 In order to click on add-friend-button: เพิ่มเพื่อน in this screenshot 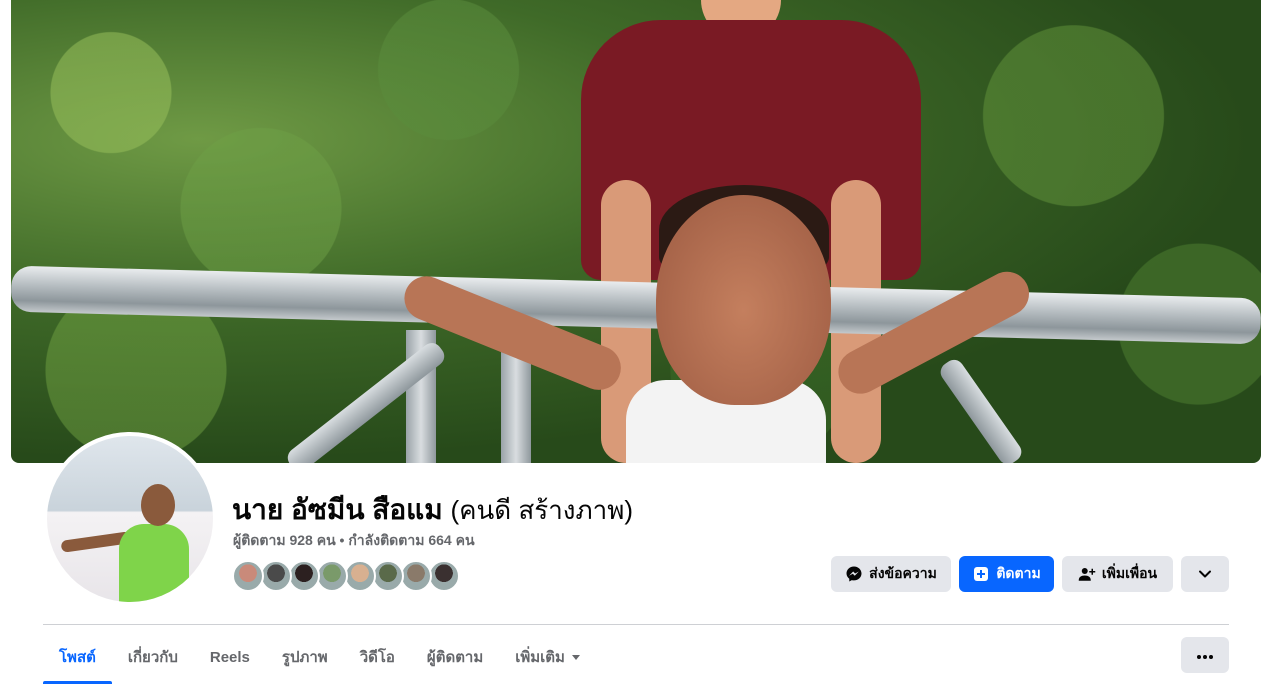, I will do `click(1117, 574)`.